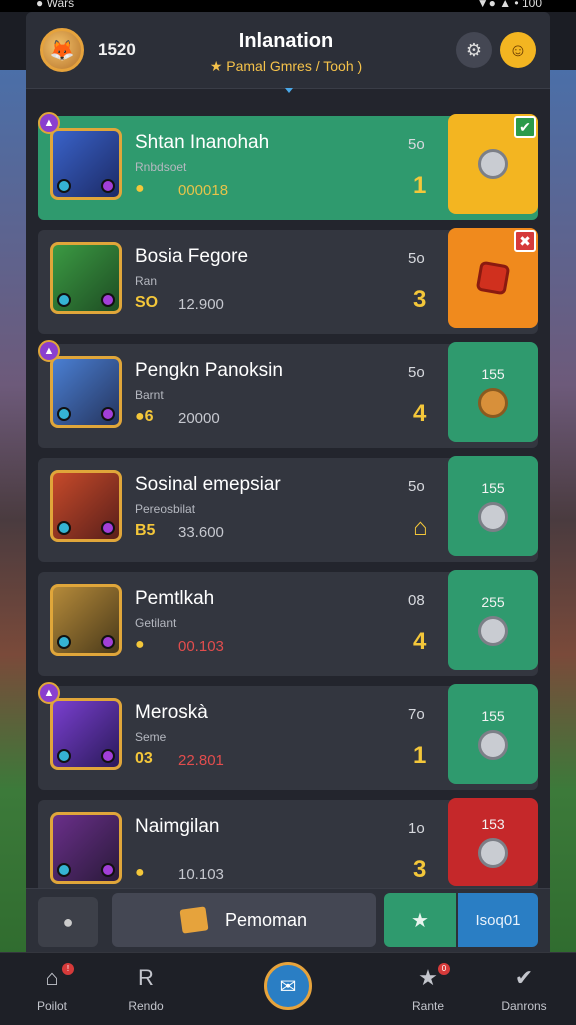 This screenshot has width=576, height=1025. I want to click on gem-icon, so click(493, 278).